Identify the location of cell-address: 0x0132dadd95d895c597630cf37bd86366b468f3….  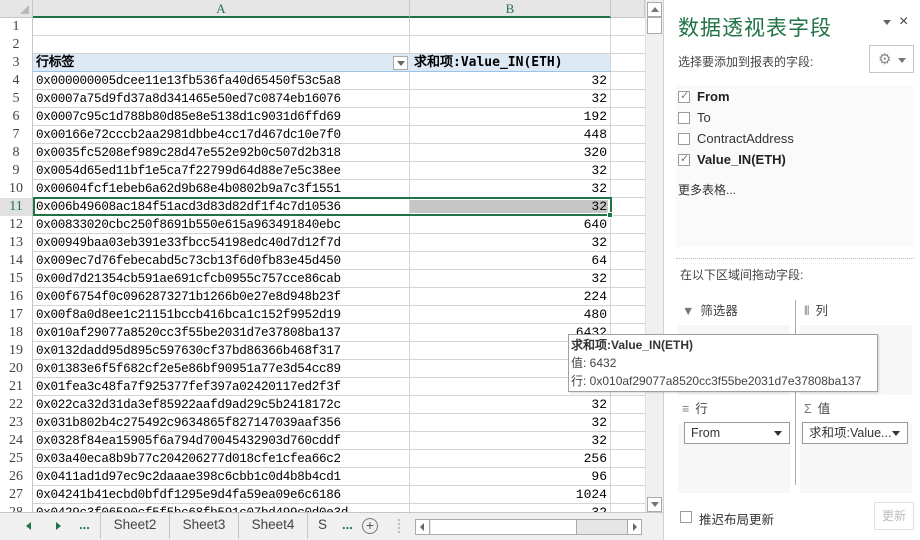
(221, 351).